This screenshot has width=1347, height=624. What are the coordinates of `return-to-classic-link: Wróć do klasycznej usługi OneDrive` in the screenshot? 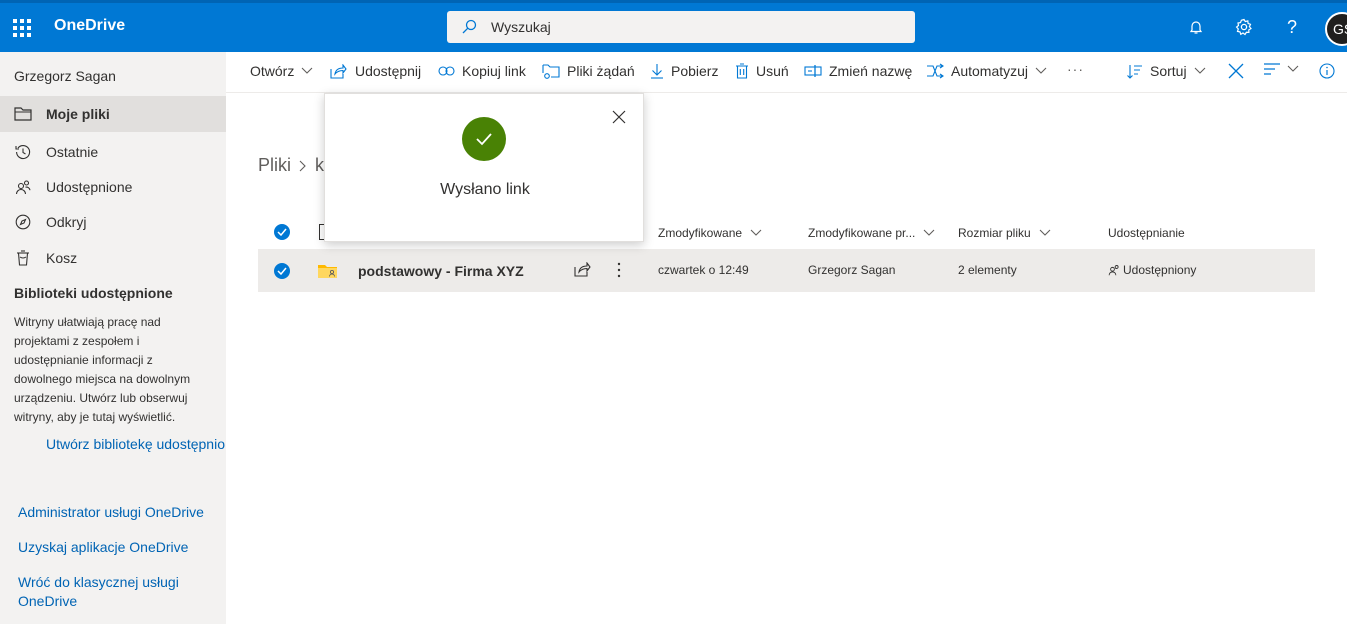 It's located at (108, 592).